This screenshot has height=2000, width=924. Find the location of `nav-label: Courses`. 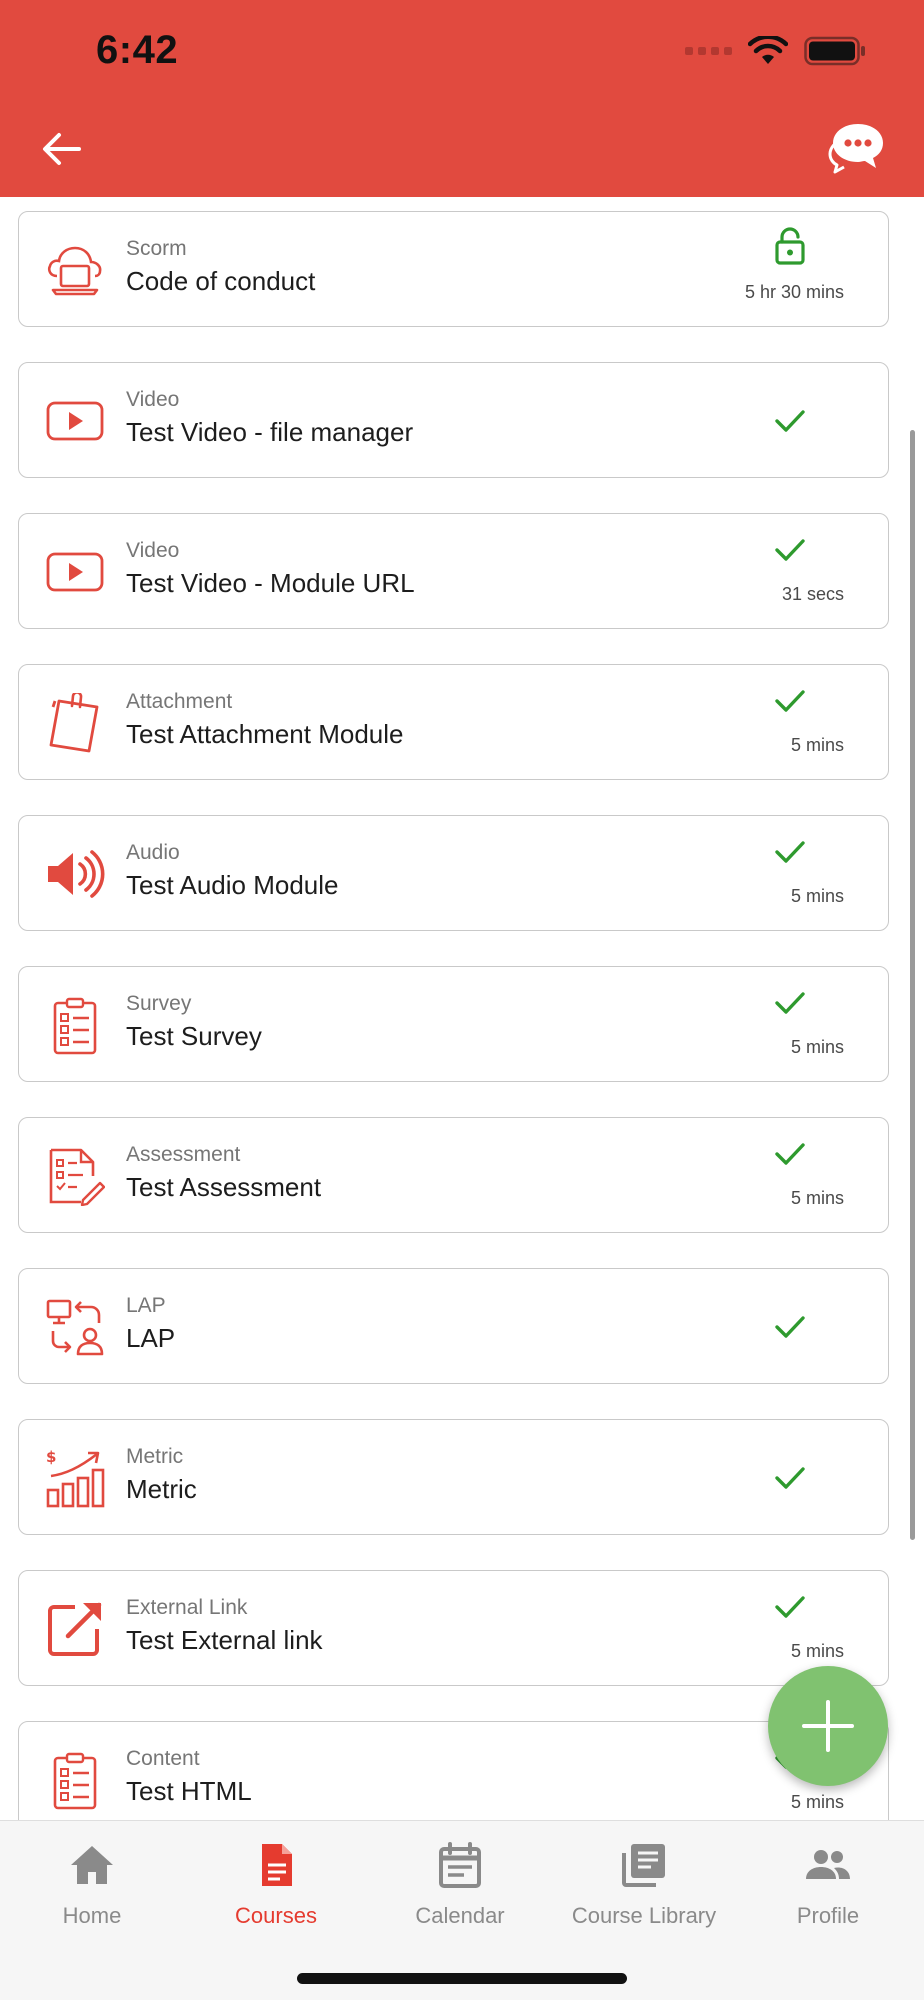

nav-label: Courses is located at coordinates (276, 1915).